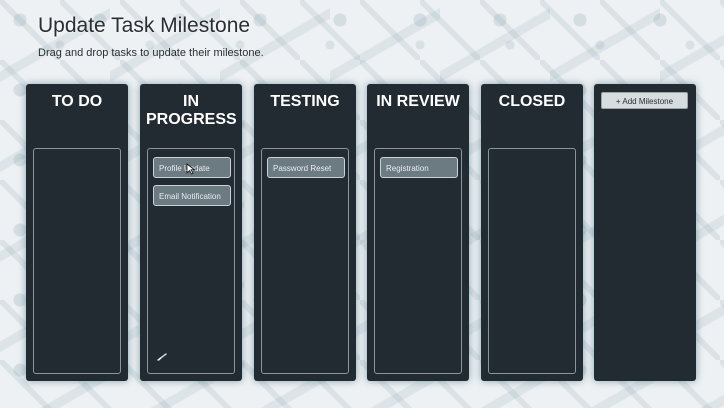  I want to click on column-testing: TESTING Password Reset, so click(305, 232).